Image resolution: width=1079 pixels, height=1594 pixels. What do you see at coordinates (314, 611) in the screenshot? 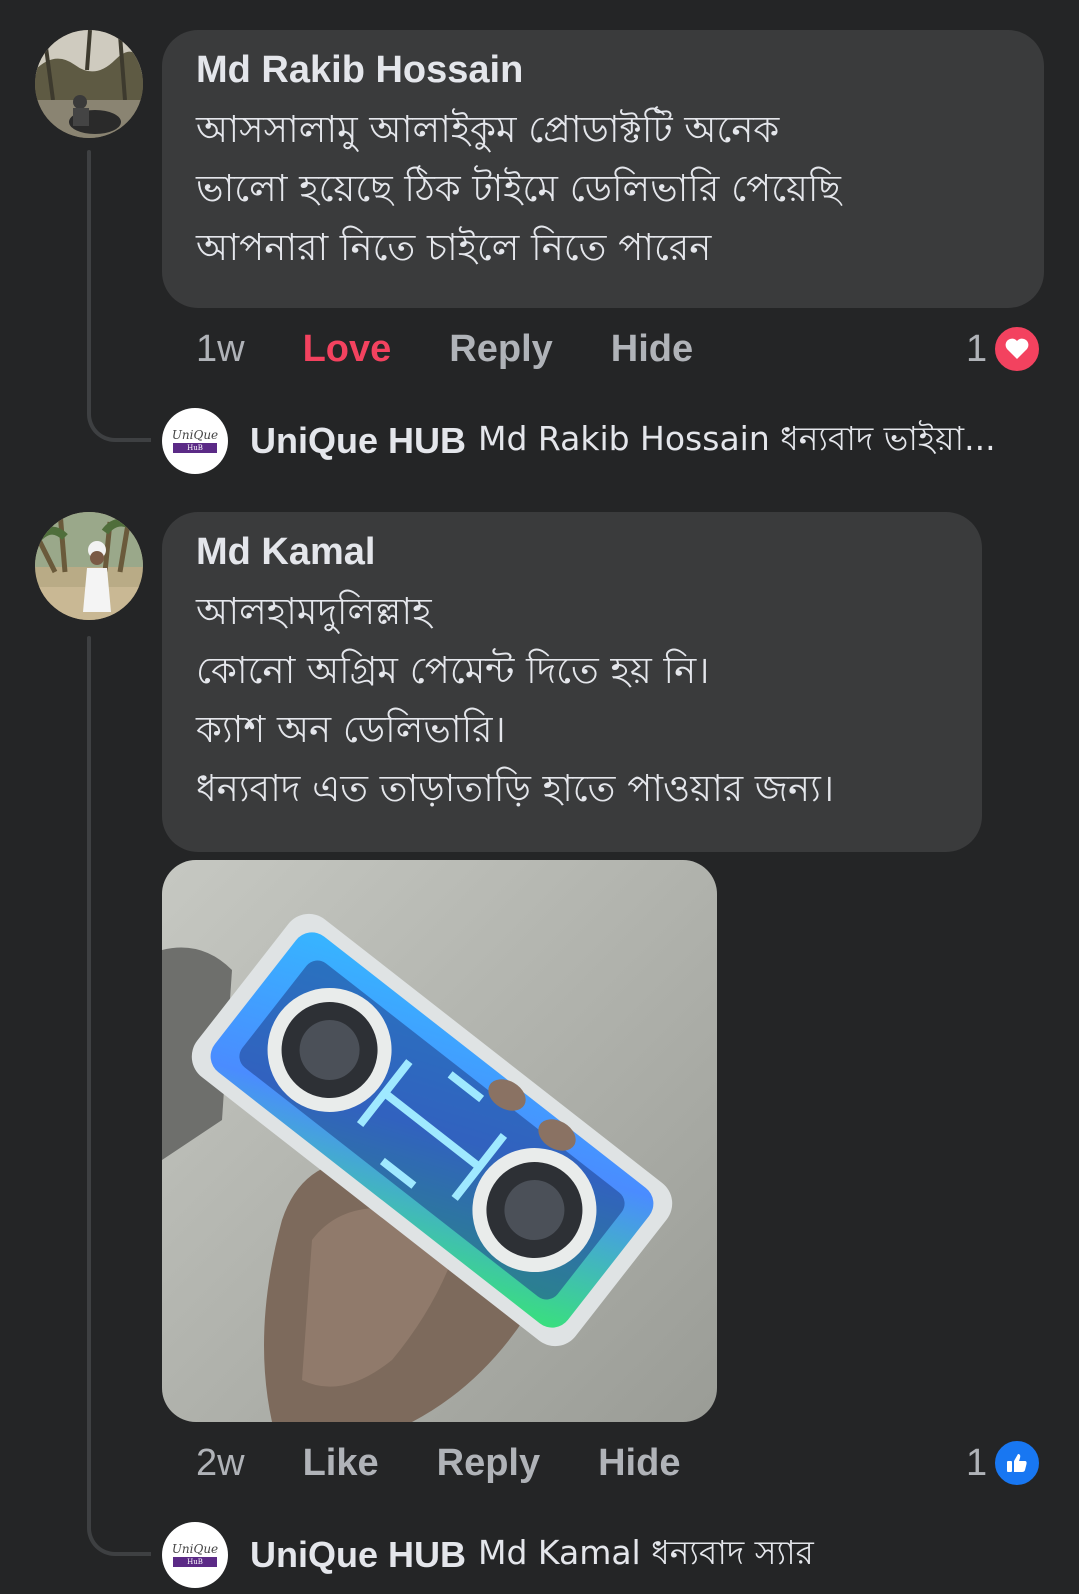
I see `comment-text-line: আলহামদুলিল্লাহ` at bounding box center [314, 611].